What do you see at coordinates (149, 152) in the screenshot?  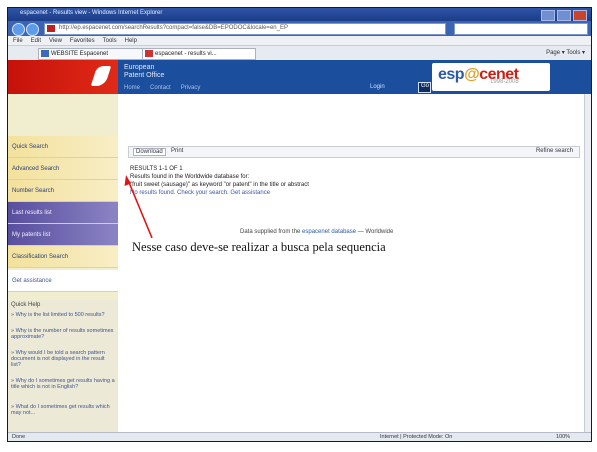 I see `download-button: Download` at bounding box center [149, 152].